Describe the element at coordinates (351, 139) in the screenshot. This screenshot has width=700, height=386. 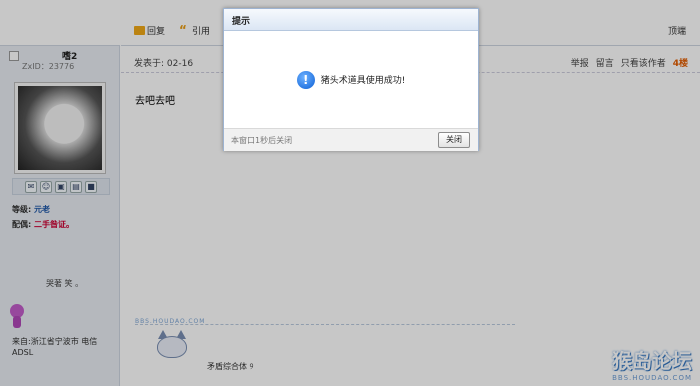
I see `dialog-footer: 本窗口1秒后关闭 关闭` at that location.